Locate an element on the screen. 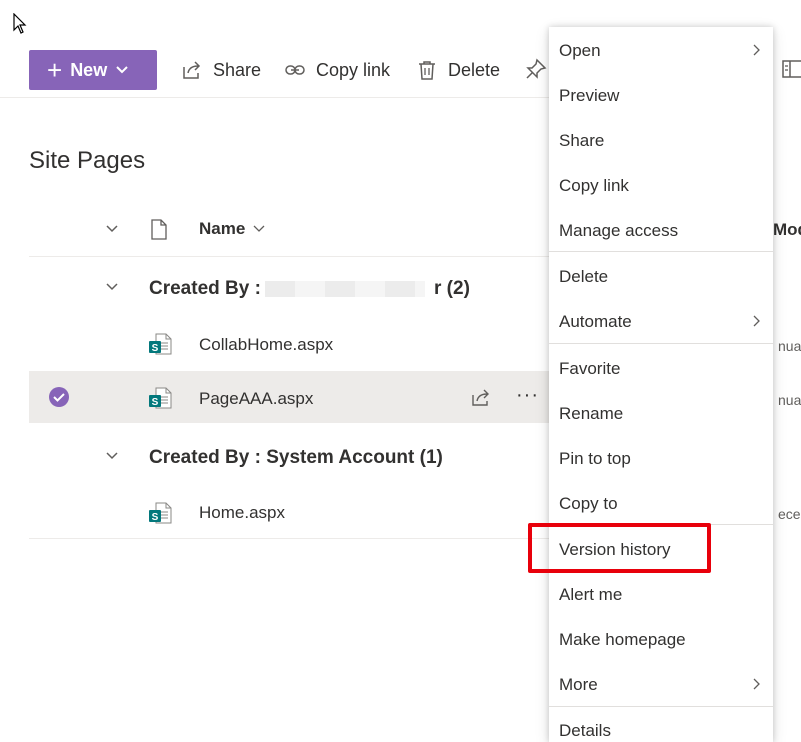 The height and width of the screenshot is (742, 801). menu-item-copy-to: Copy to is located at coordinates (588, 504).